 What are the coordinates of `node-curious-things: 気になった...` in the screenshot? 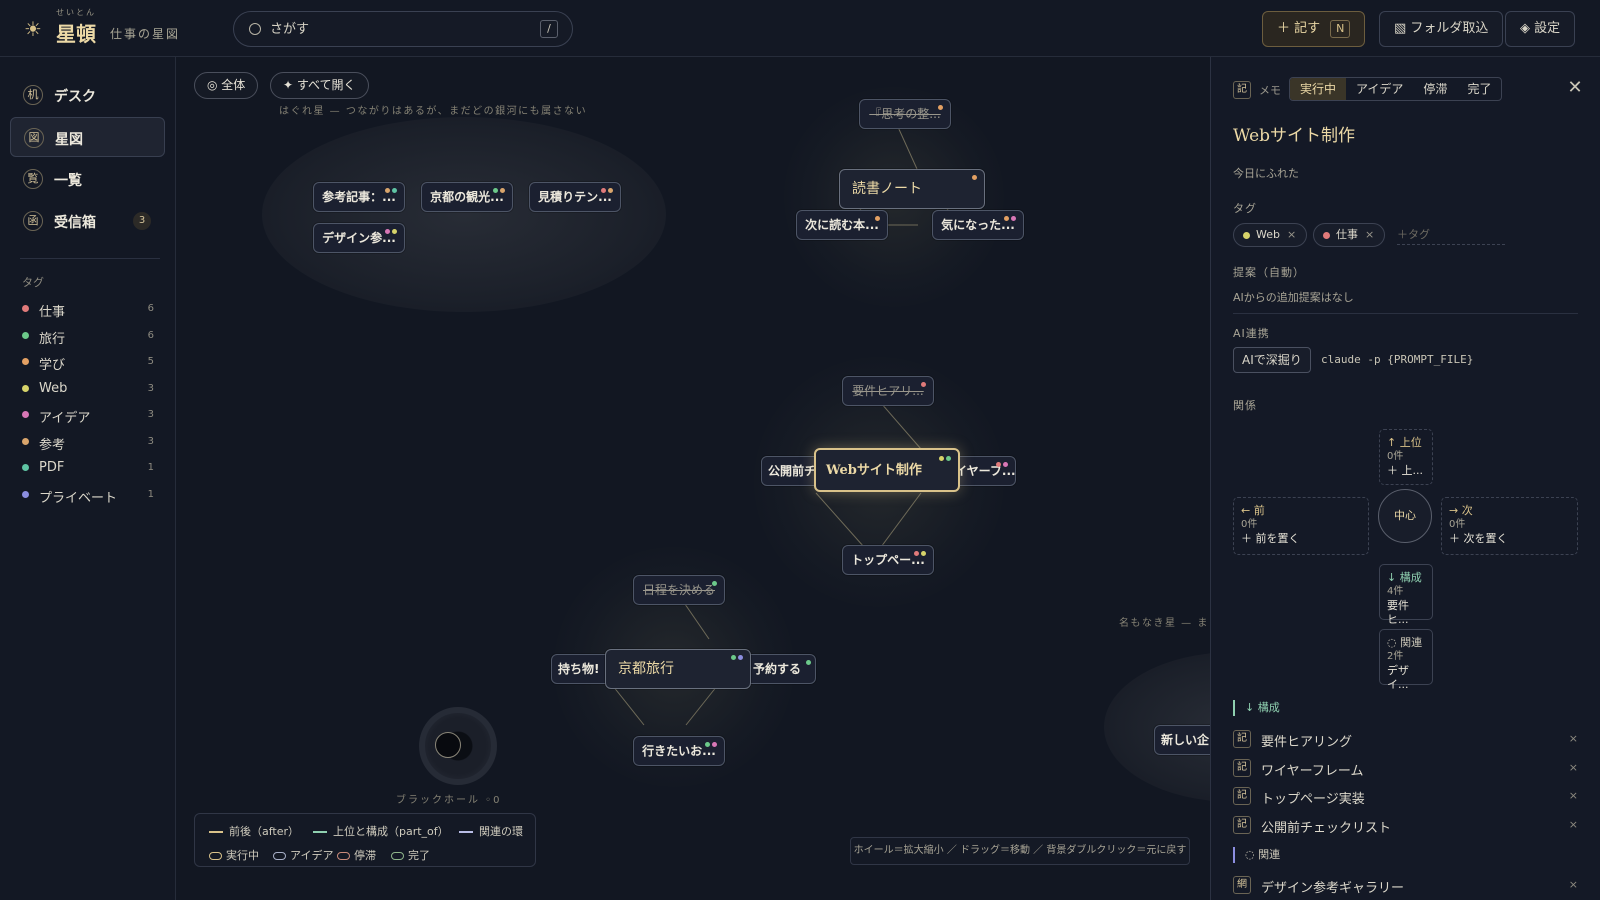 It's located at (978, 225).